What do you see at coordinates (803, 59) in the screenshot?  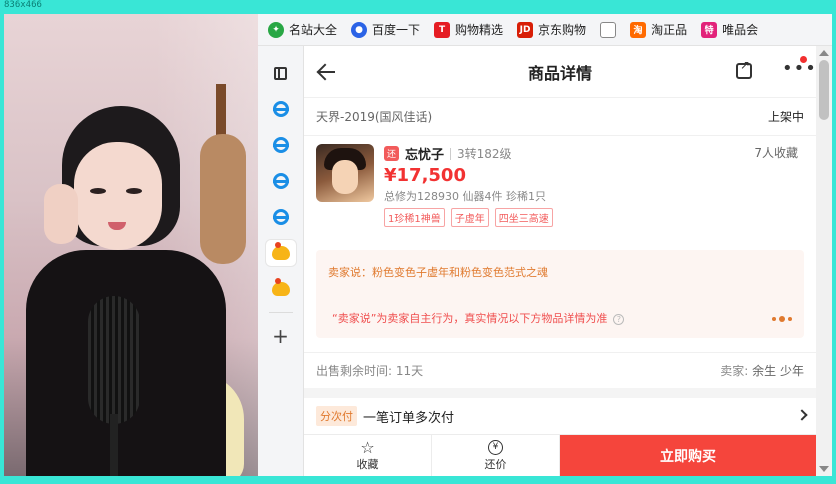 I see `notification-dot` at bounding box center [803, 59].